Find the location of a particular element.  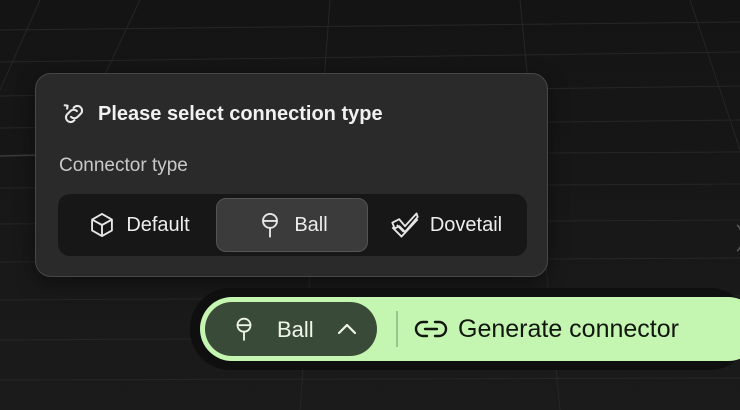

link-rotate-icon is located at coordinates (74, 114).